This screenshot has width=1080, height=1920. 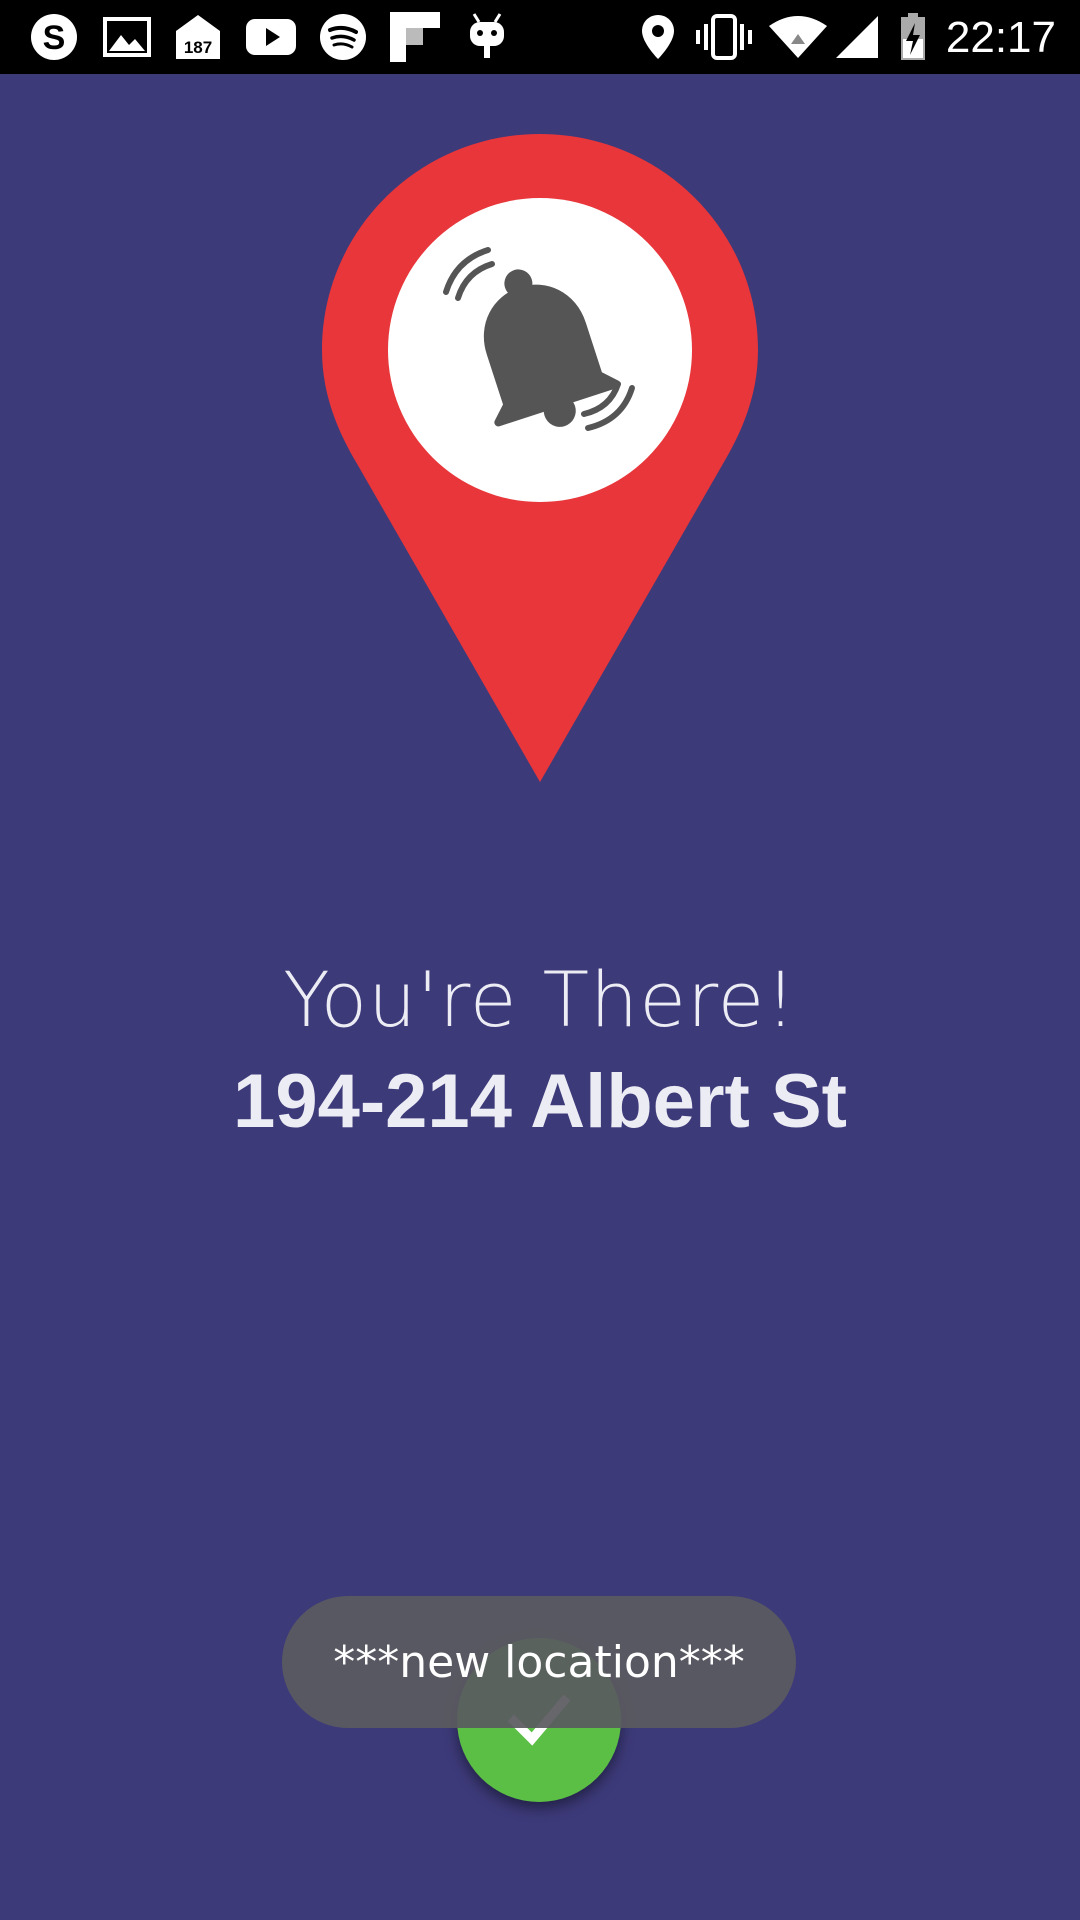 What do you see at coordinates (540, 999) in the screenshot?
I see `arrival-title: You're There!` at bounding box center [540, 999].